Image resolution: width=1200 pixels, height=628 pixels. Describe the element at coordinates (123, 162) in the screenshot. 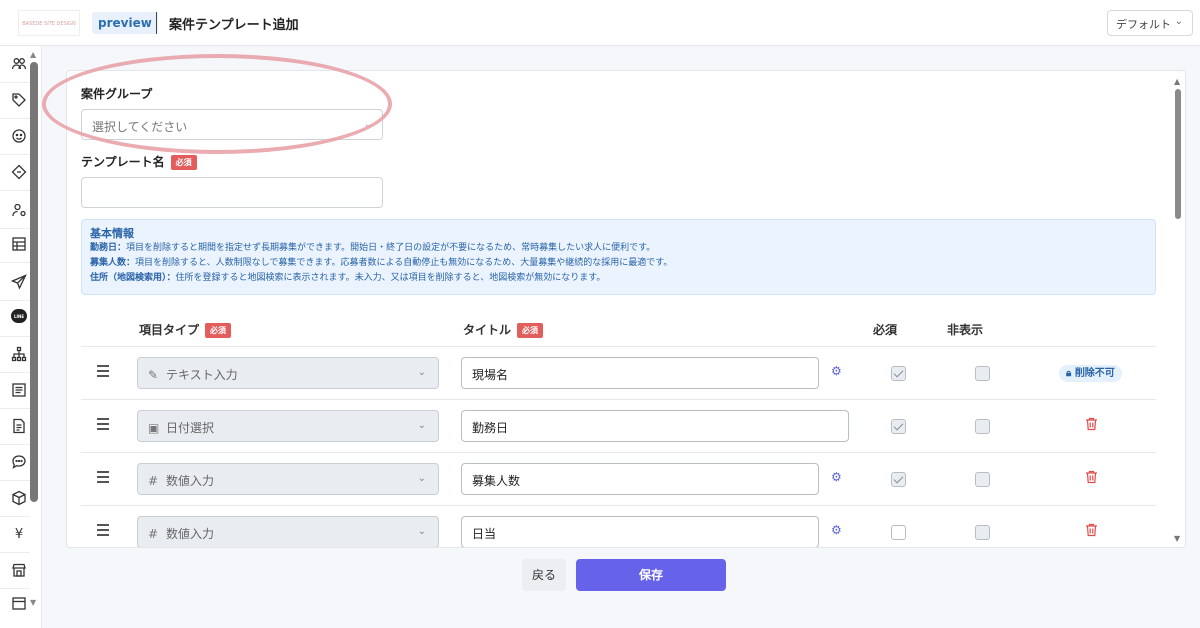

I see `template-name-label-text: テンプレート名` at that location.